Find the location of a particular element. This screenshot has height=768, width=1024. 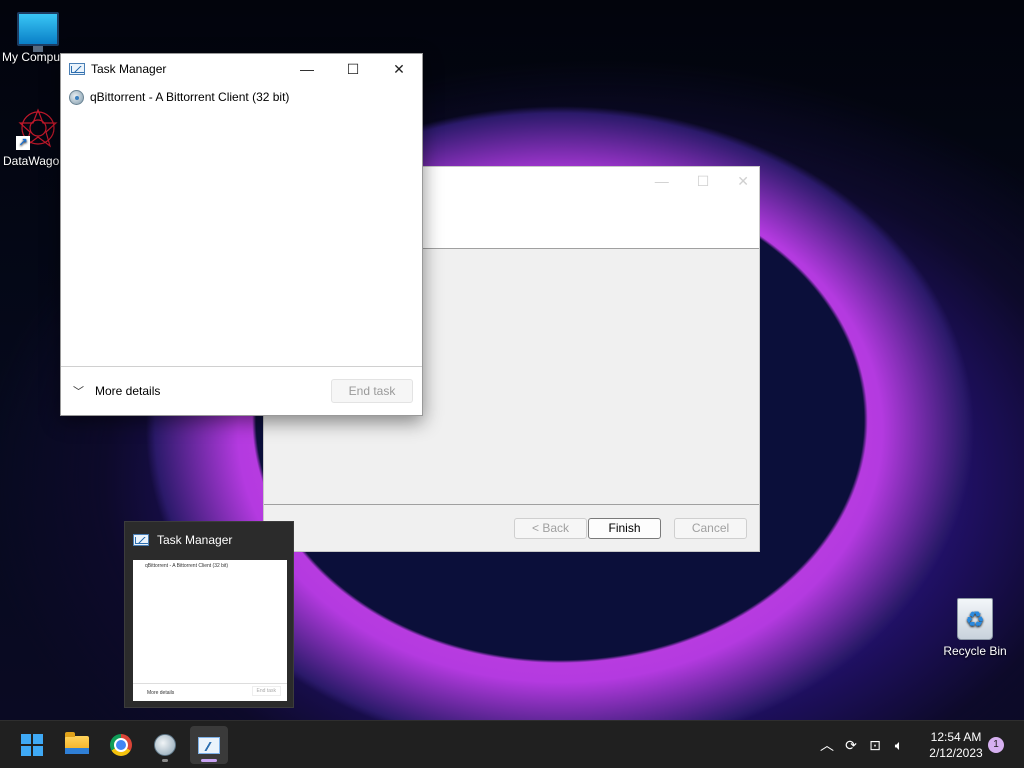

taskbar-task-manager is located at coordinates (209, 745).